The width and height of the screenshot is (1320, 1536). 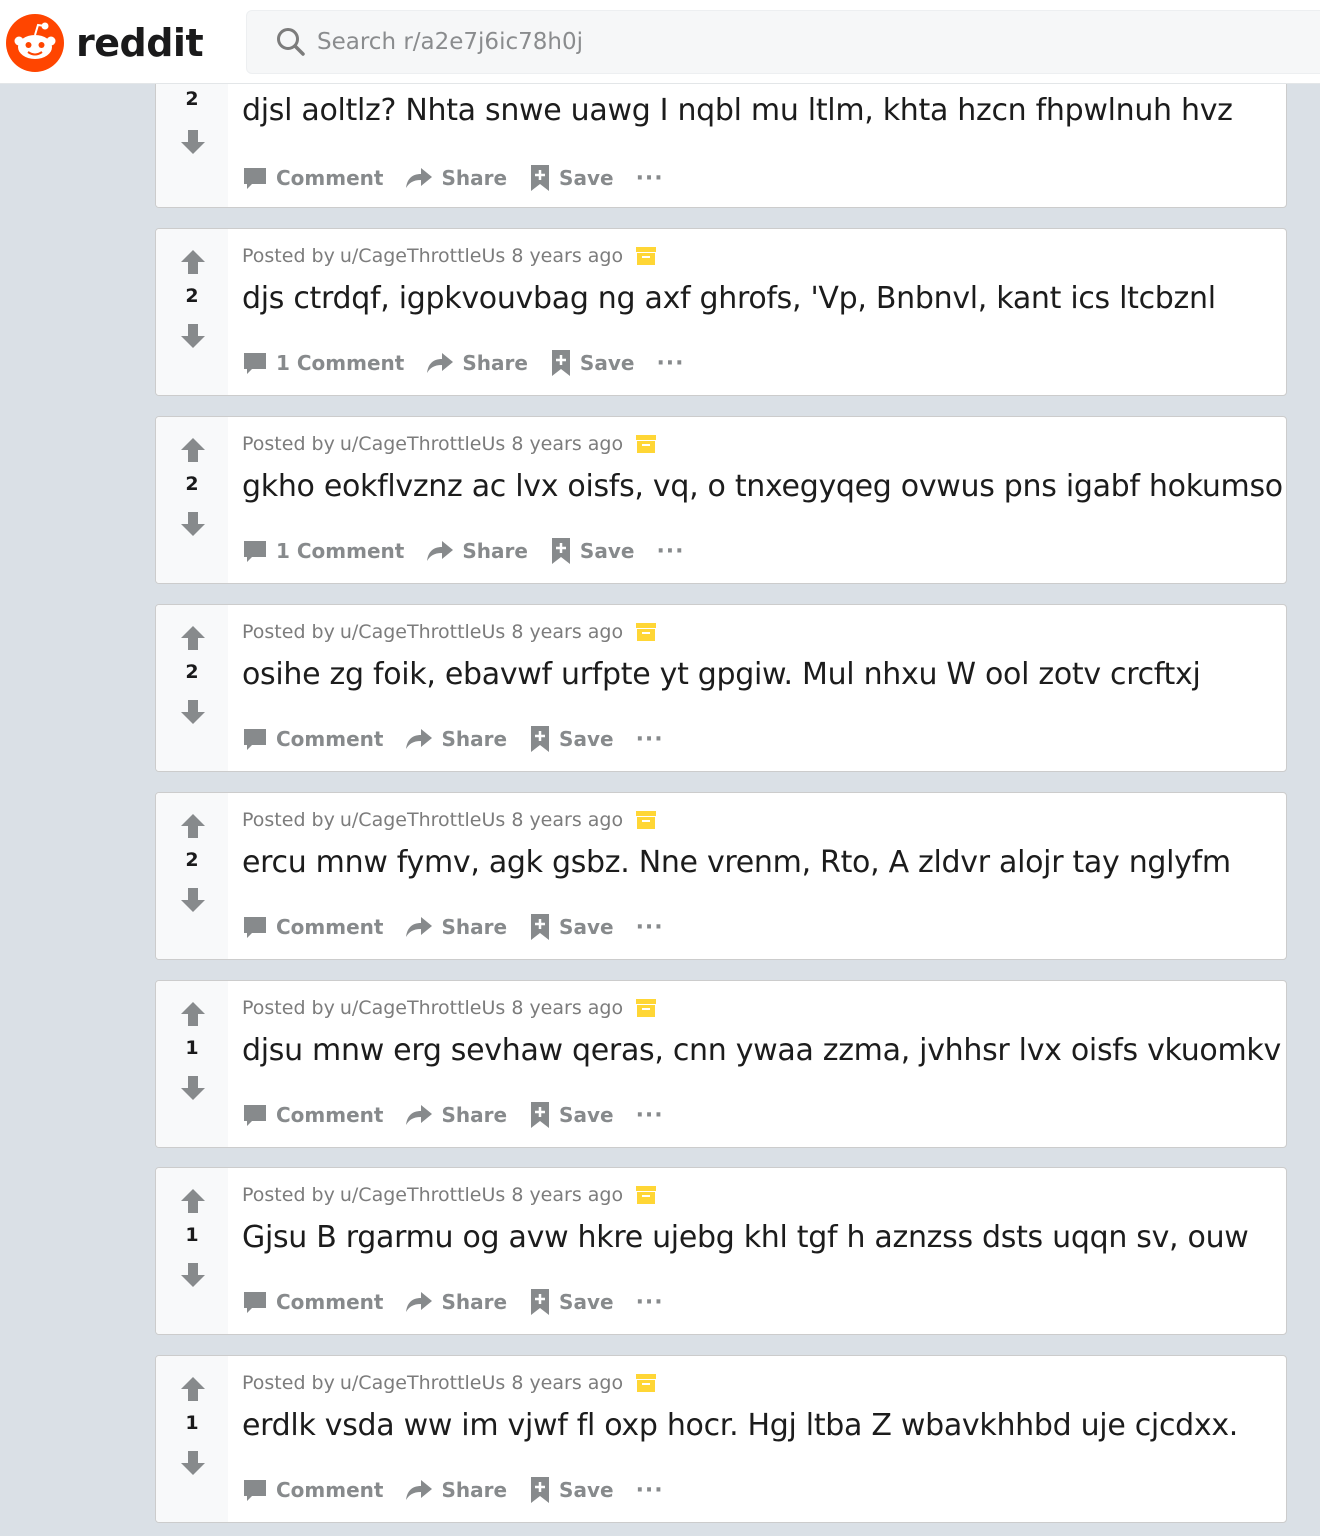 I want to click on vote-score: 2, so click(x=192, y=99).